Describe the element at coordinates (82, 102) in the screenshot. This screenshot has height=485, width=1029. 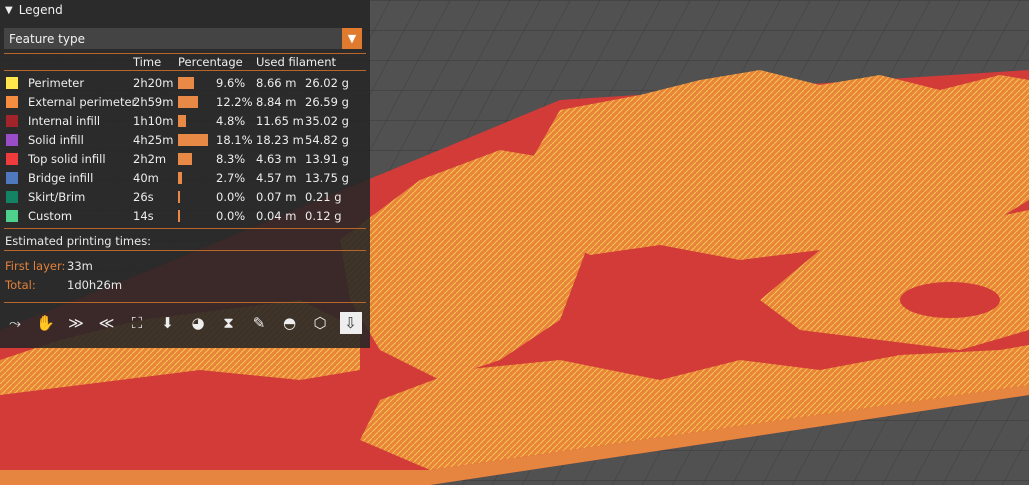
I see `feature-name: External perimeter` at that location.